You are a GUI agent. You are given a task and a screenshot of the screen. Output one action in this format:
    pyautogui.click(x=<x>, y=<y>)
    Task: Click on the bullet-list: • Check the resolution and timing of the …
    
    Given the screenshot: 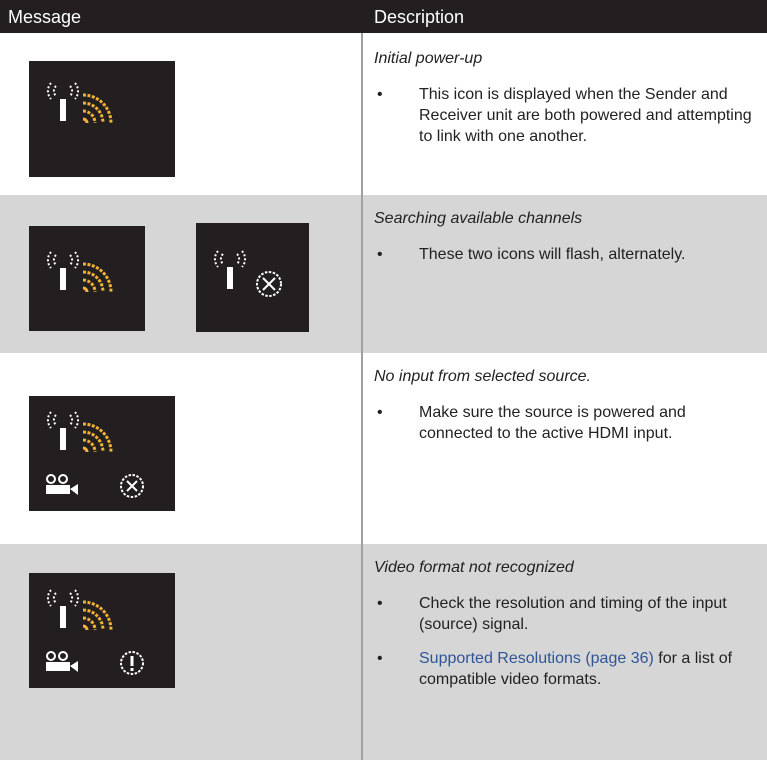 What is the action you would take?
    pyautogui.click(x=569, y=641)
    